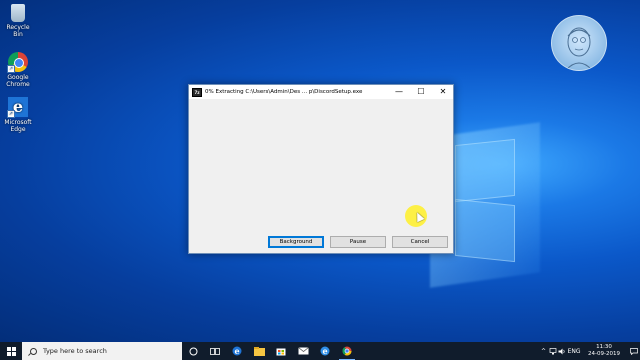 The image size is (640, 360). I want to click on chevron-up-icon: ^, so click(544, 351).